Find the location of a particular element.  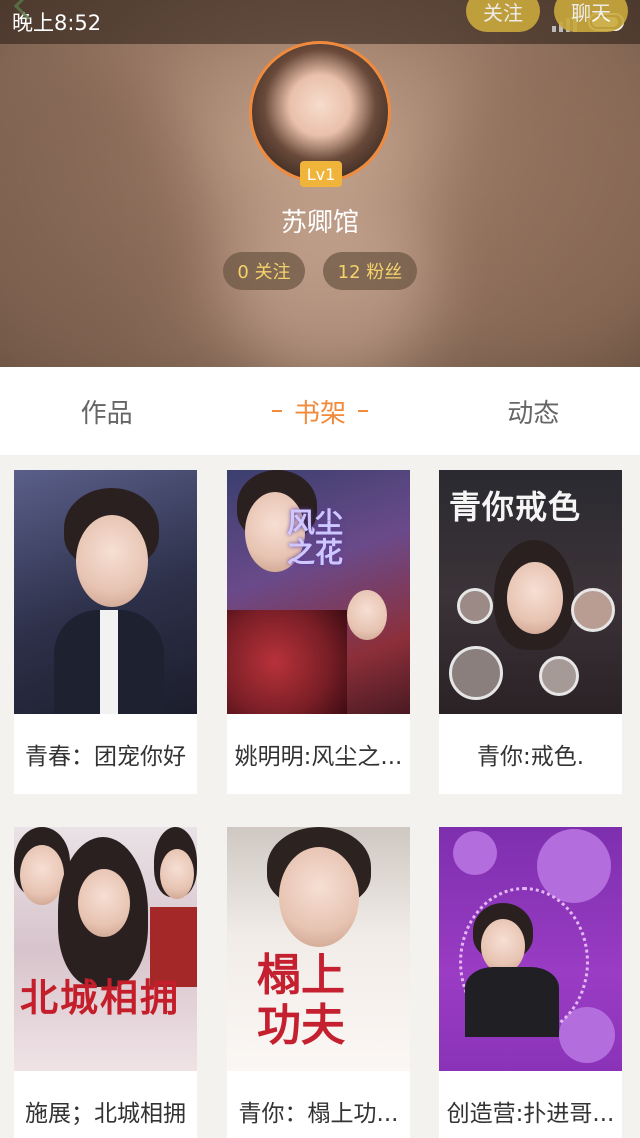

book-cover: 风尘之花 is located at coordinates (318, 592).